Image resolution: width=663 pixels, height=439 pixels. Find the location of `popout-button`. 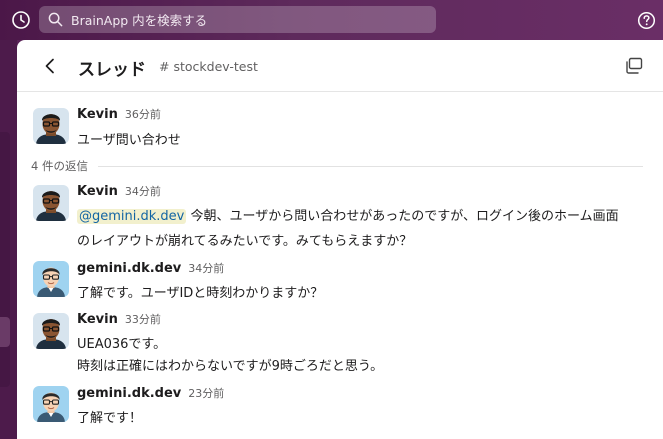

popout-button is located at coordinates (634, 66).